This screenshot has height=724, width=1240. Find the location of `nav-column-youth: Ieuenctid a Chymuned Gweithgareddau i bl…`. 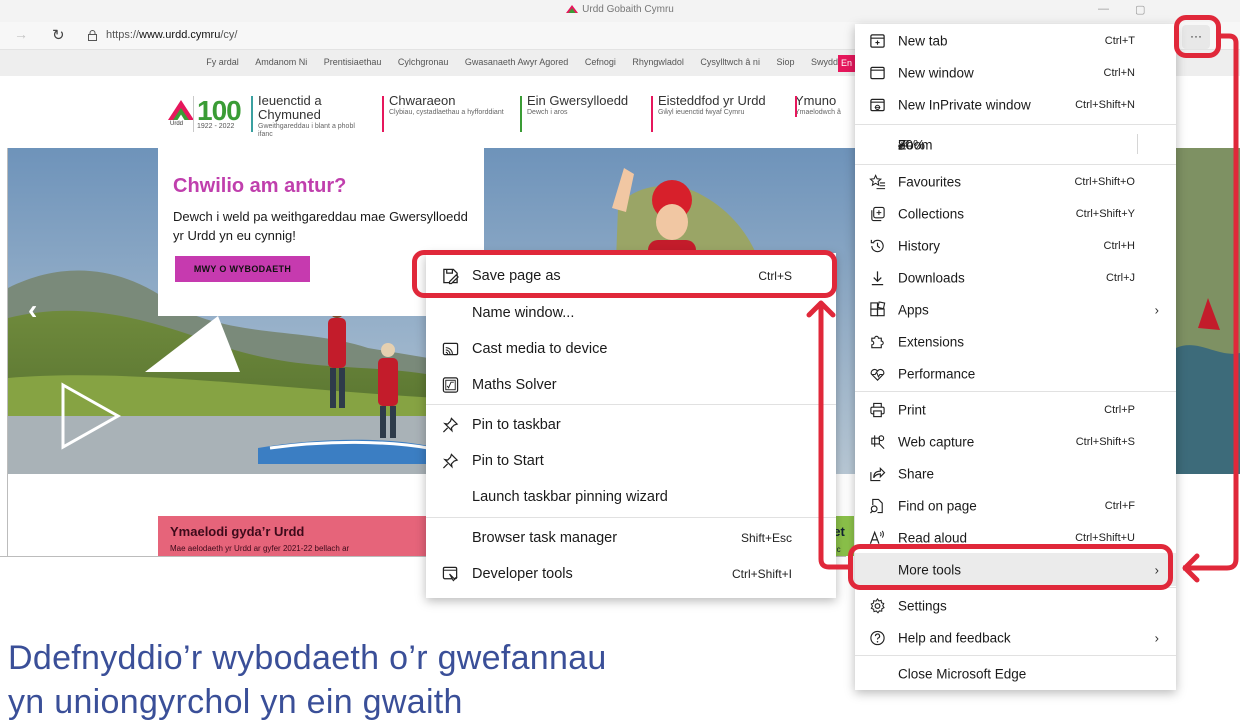

nav-column-youth: Ieuenctid a Chymuned Gweithgareddau i bl… is located at coordinates (309, 116).